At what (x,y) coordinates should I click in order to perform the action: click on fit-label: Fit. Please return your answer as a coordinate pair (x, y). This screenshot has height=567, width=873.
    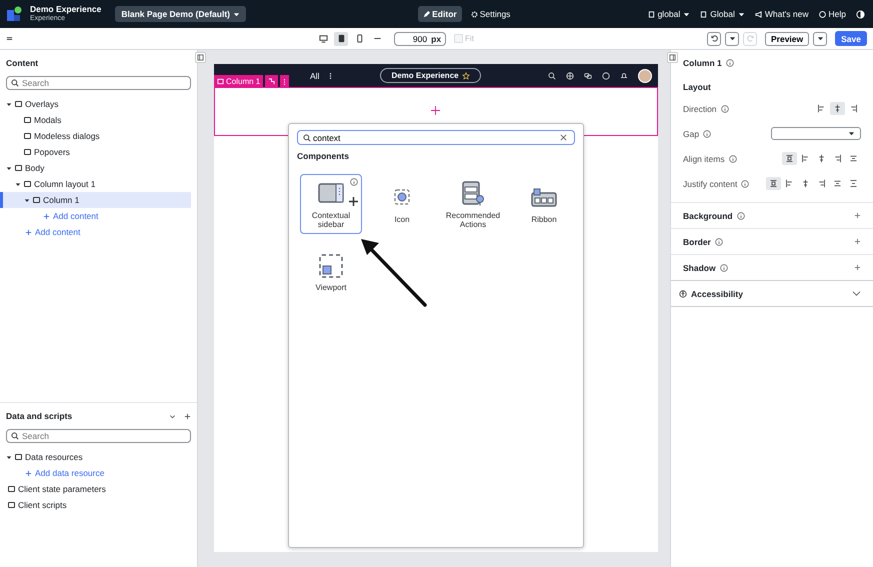
    Looking at the image, I should click on (469, 38).